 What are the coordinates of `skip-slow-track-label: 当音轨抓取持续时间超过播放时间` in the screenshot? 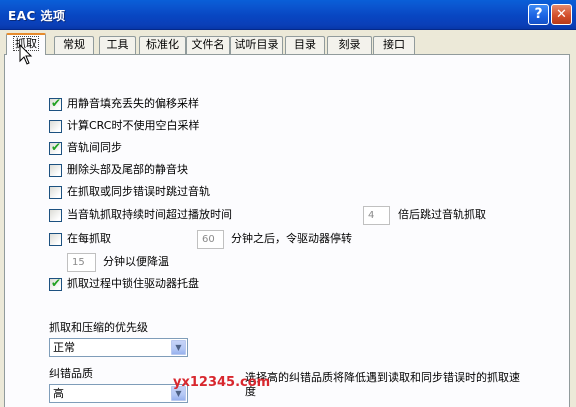 It's located at (149, 214).